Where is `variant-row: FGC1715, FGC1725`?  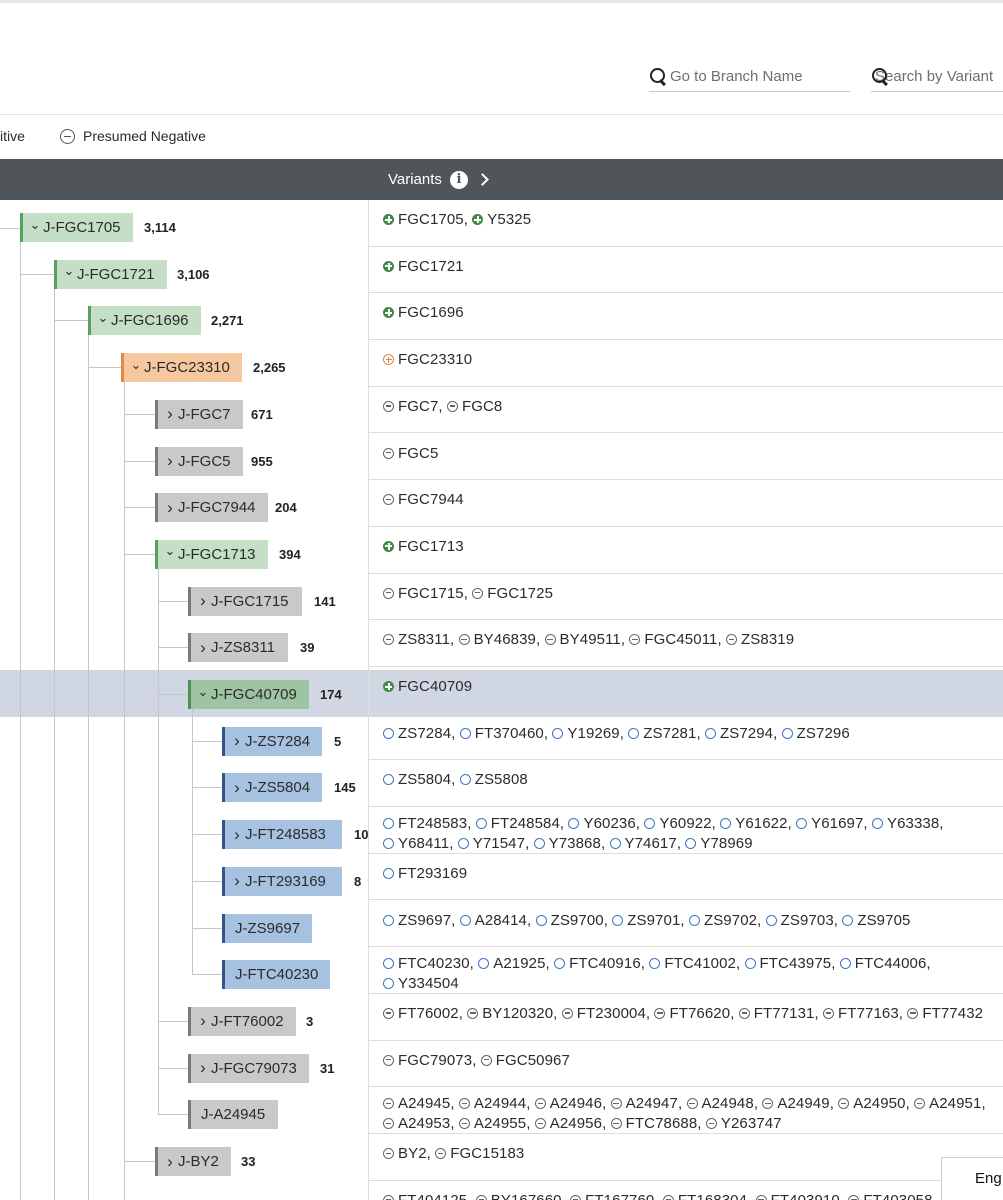
variant-row: FGC1715, FGC1725 is located at coordinates (686, 597).